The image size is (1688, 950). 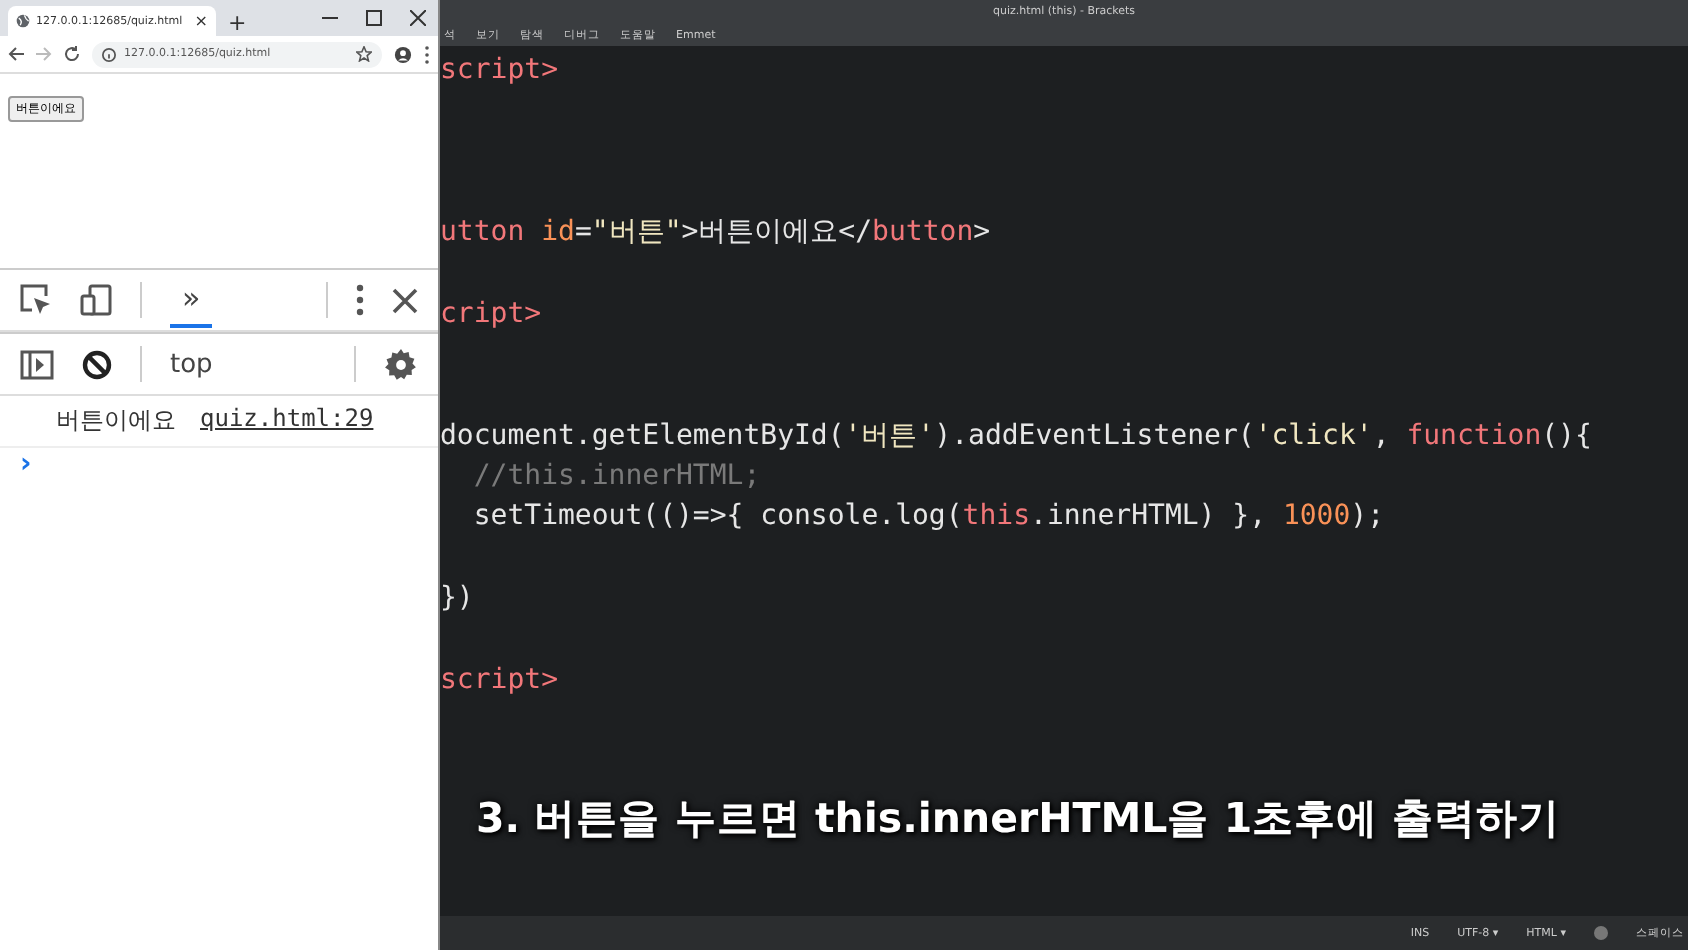 I want to click on info-icon, so click(x=109, y=54).